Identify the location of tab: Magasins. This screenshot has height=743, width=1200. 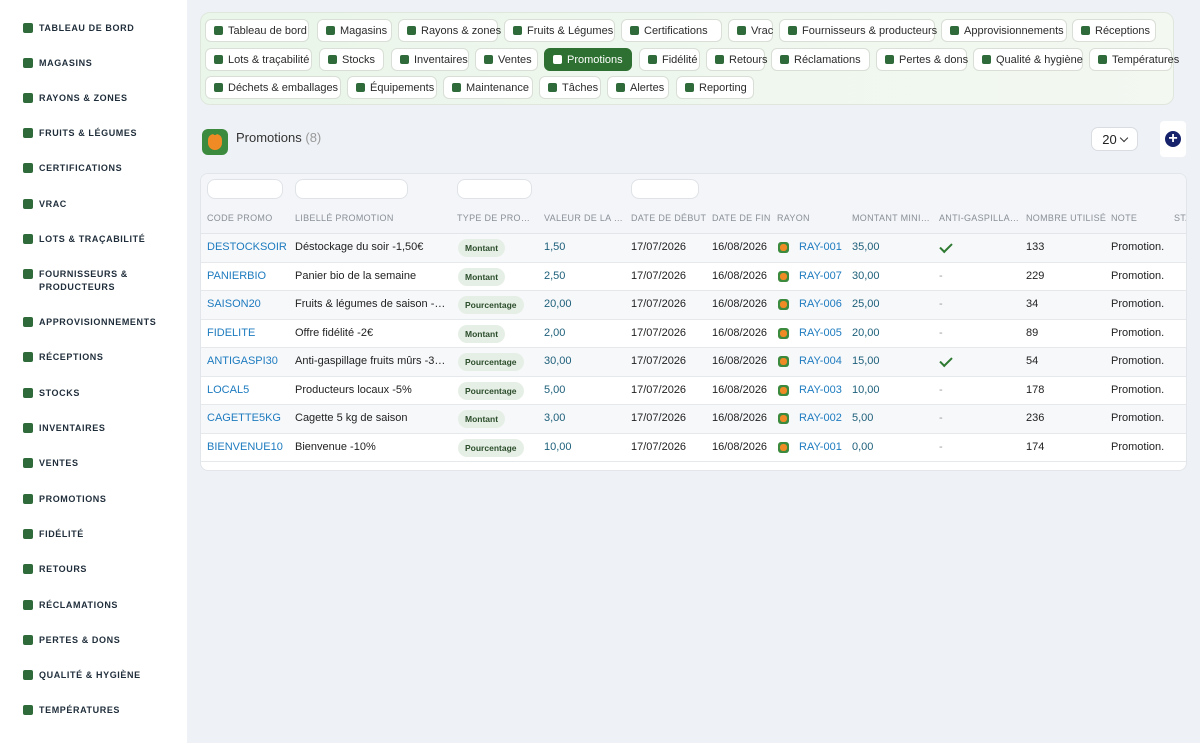
(354, 30).